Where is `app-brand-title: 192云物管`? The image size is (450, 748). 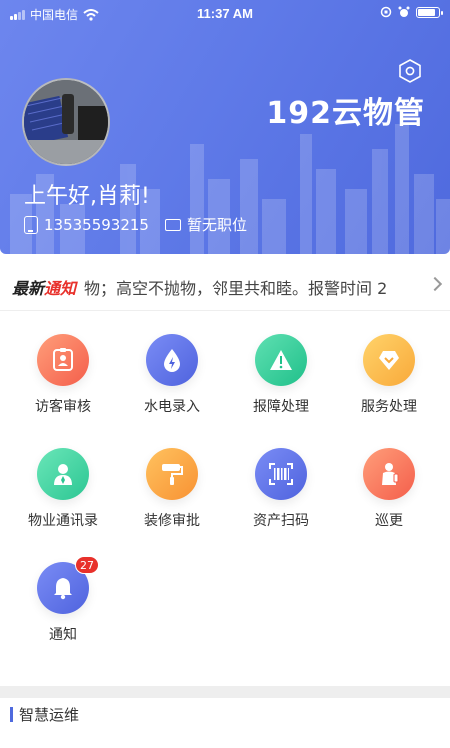
app-brand-title: 192云物管 is located at coordinates (345, 113).